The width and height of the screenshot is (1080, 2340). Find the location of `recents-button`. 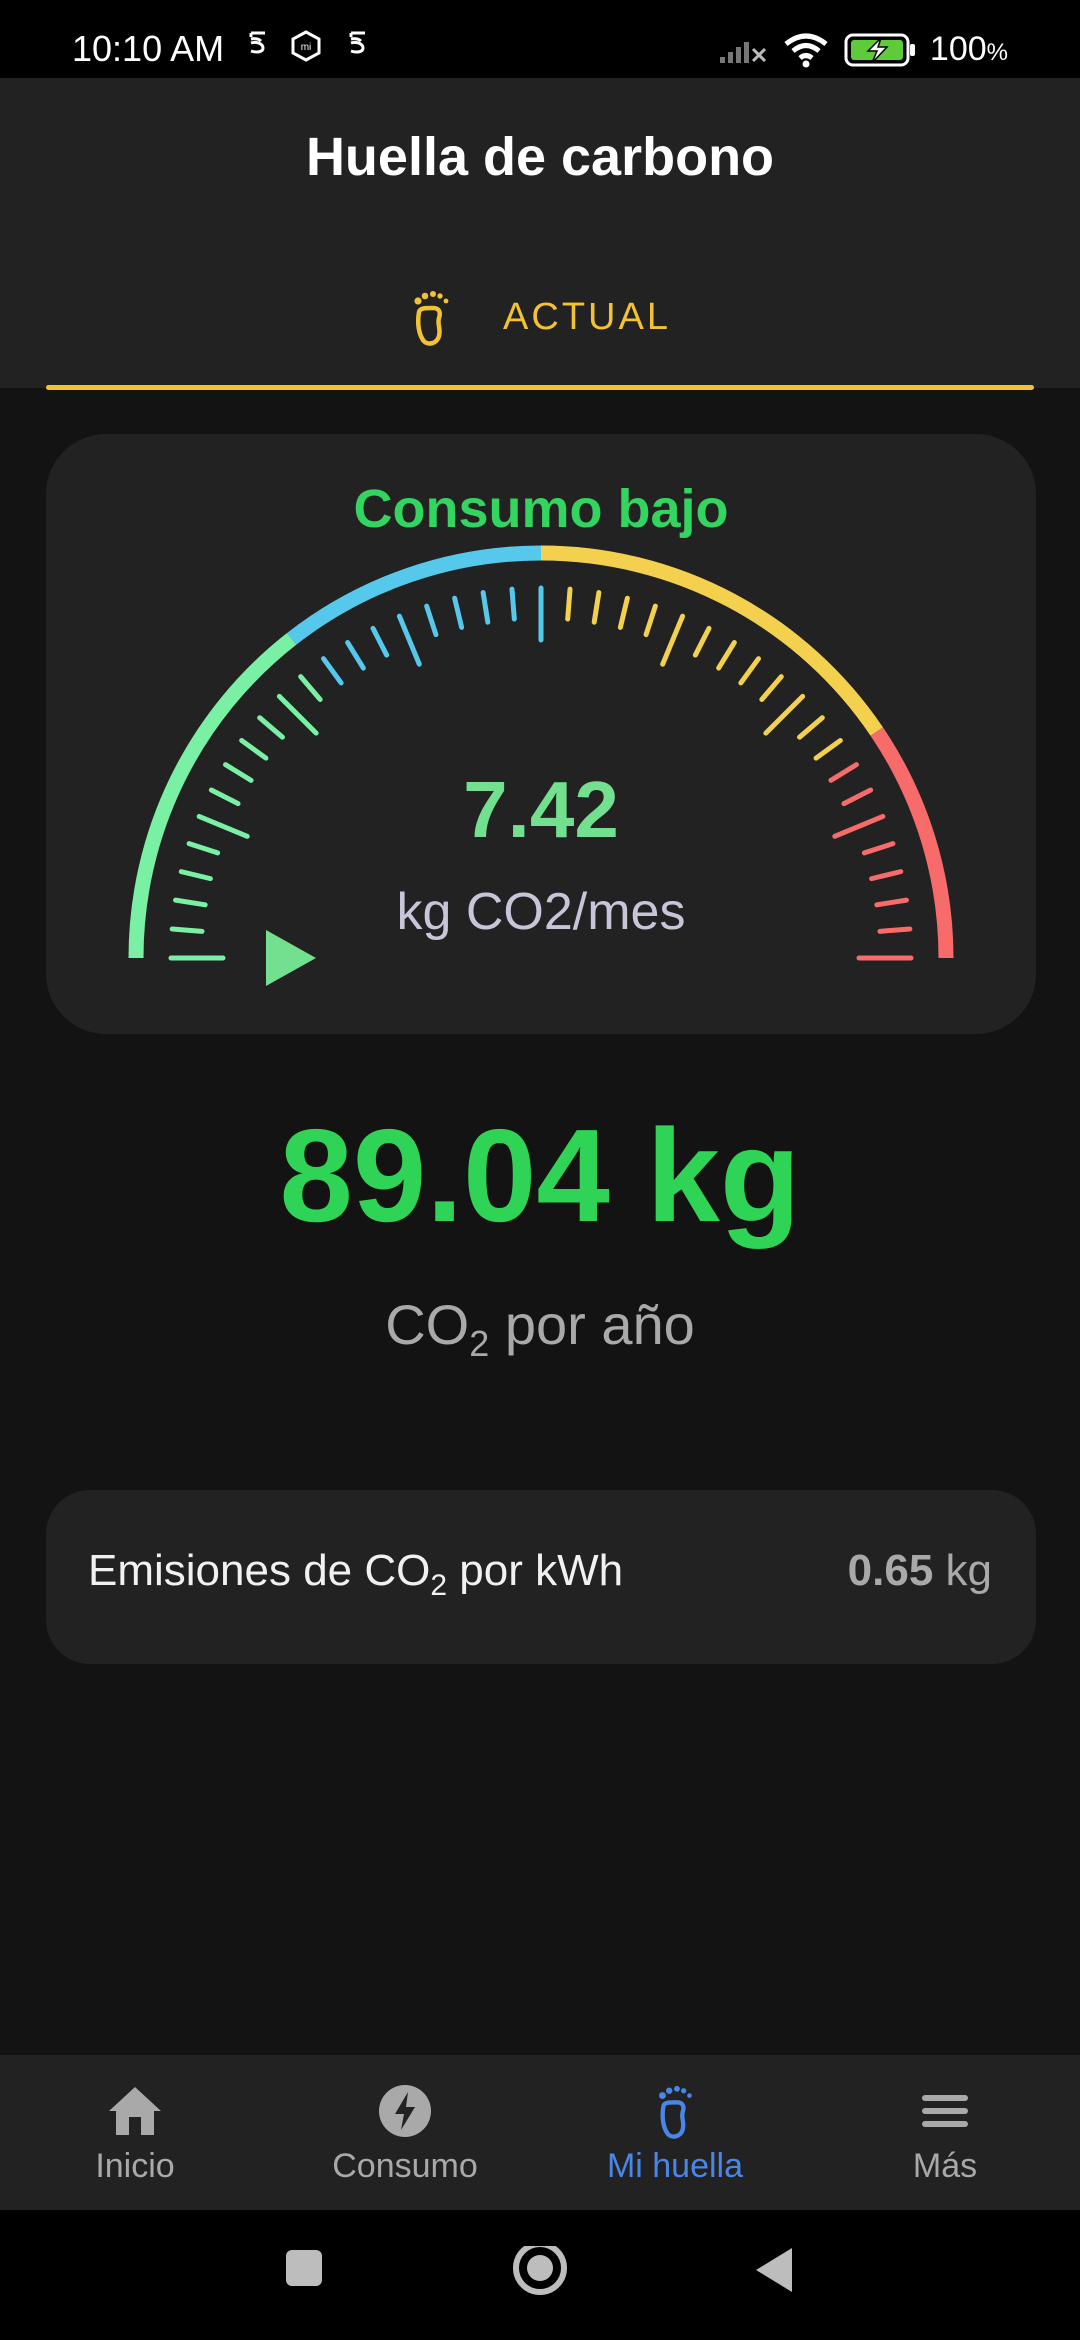

recents-button is located at coordinates (304, 2268).